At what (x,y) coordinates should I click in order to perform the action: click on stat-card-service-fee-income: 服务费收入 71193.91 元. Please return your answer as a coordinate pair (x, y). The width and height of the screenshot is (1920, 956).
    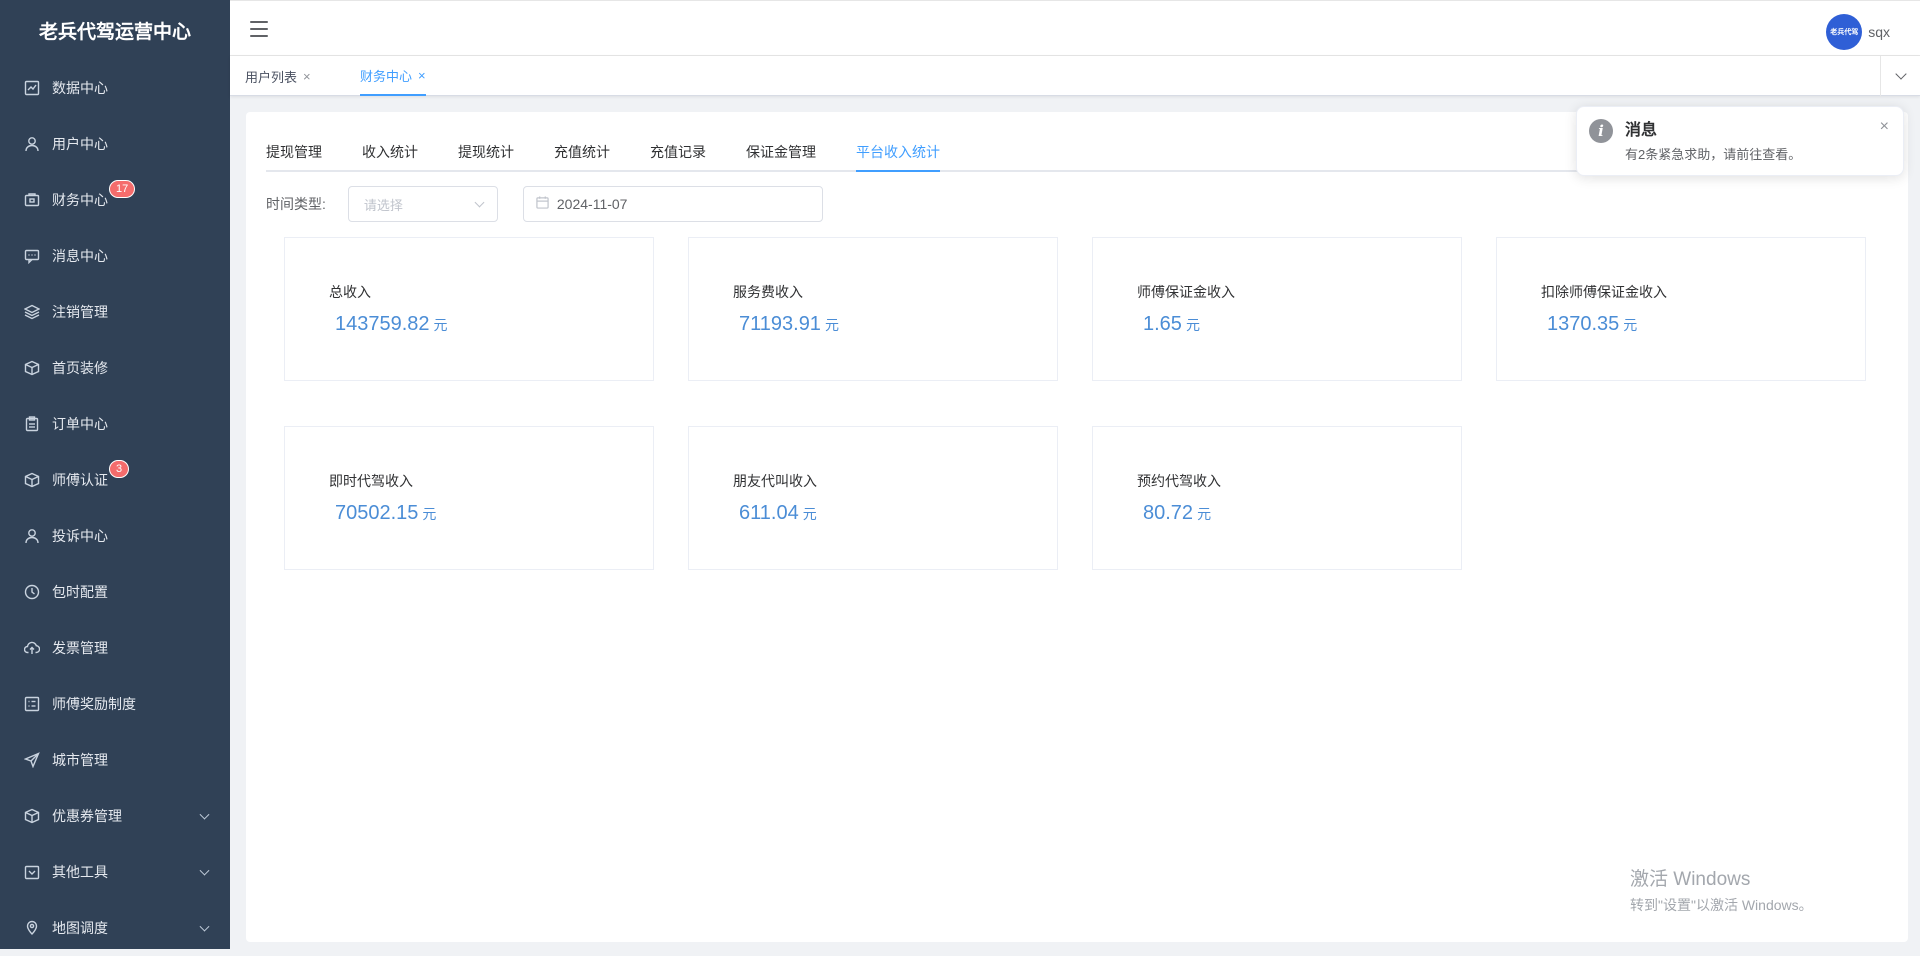
    Looking at the image, I should click on (873, 309).